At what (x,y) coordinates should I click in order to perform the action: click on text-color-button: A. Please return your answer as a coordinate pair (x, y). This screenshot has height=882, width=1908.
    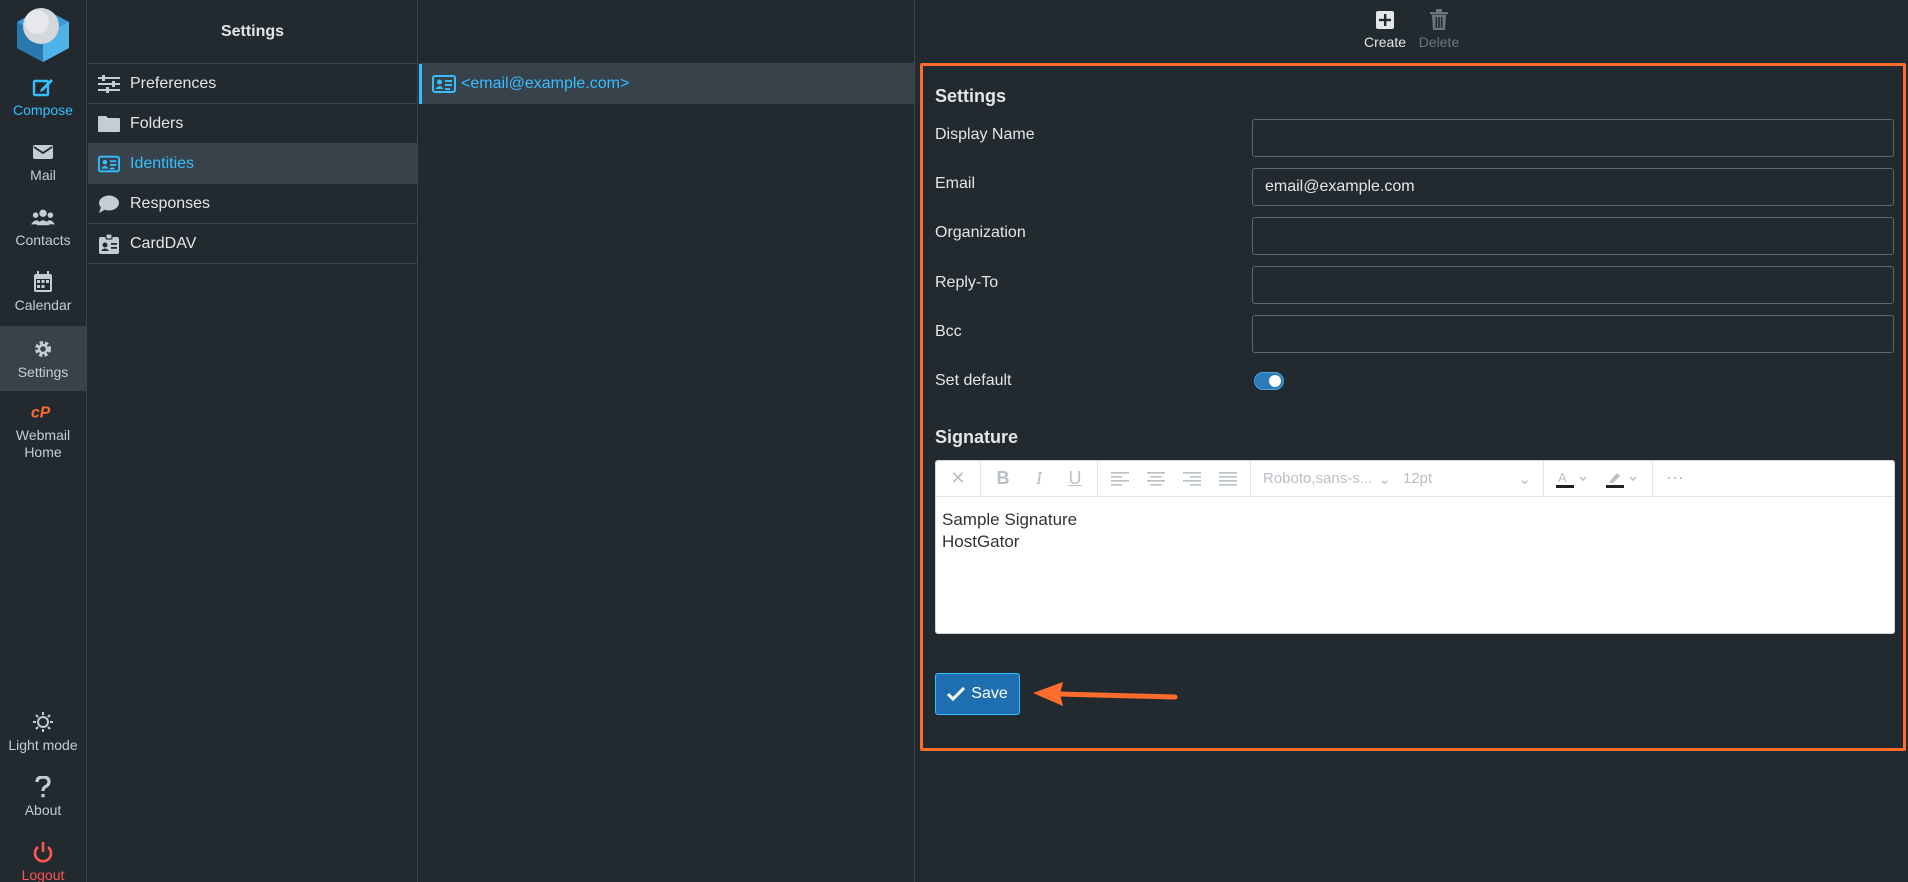
    Looking at the image, I should click on (1573, 479).